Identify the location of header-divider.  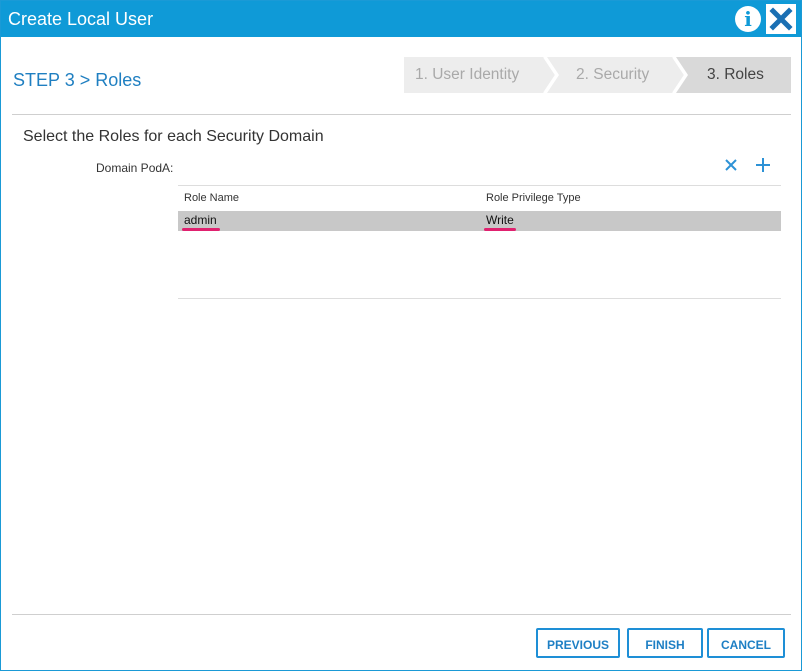
(401, 114).